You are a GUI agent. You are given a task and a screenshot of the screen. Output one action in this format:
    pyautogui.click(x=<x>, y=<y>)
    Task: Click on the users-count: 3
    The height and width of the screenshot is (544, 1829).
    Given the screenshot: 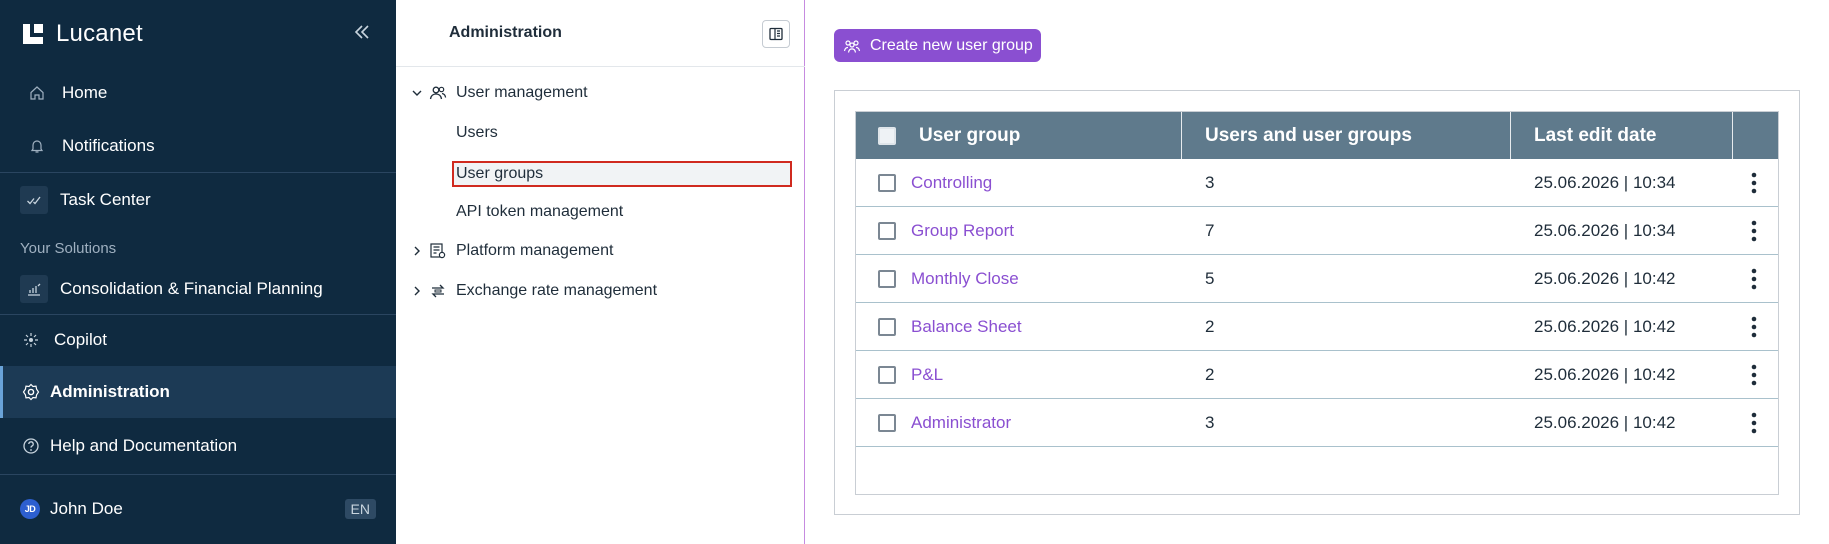 What is the action you would take?
    pyautogui.click(x=1210, y=182)
    